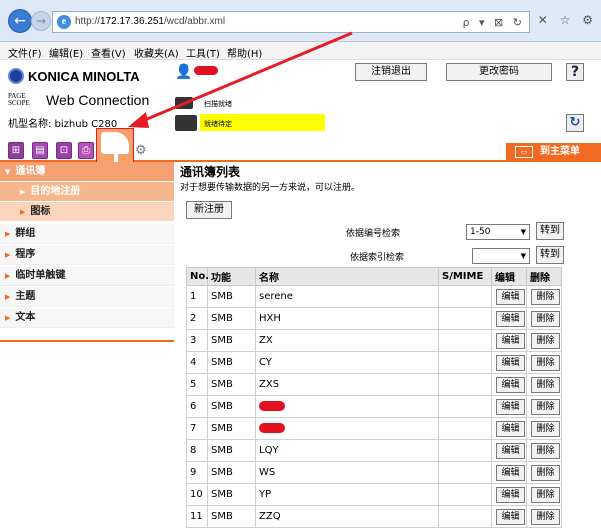 This screenshot has width=601, height=529. Describe the element at coordinates (209, 210) in the screenshot. I see `new-register-button: 新注册` at that location.